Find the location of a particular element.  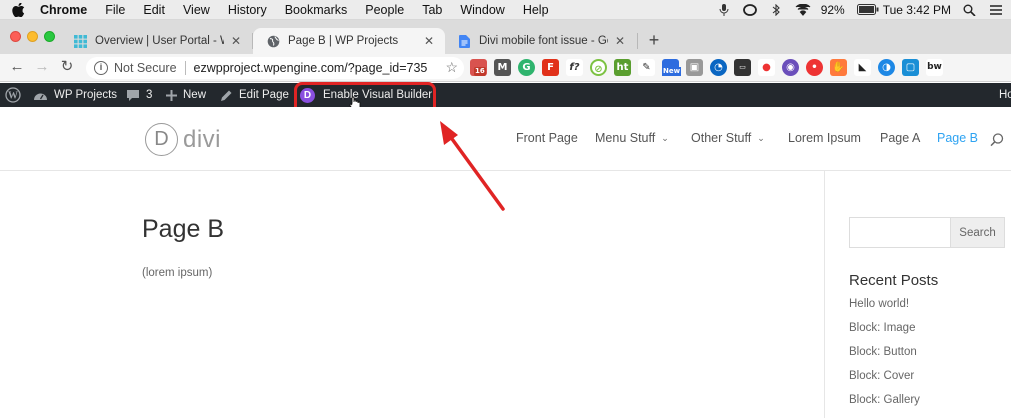

creative-cloud-icon is located at coordinates (749, 10).